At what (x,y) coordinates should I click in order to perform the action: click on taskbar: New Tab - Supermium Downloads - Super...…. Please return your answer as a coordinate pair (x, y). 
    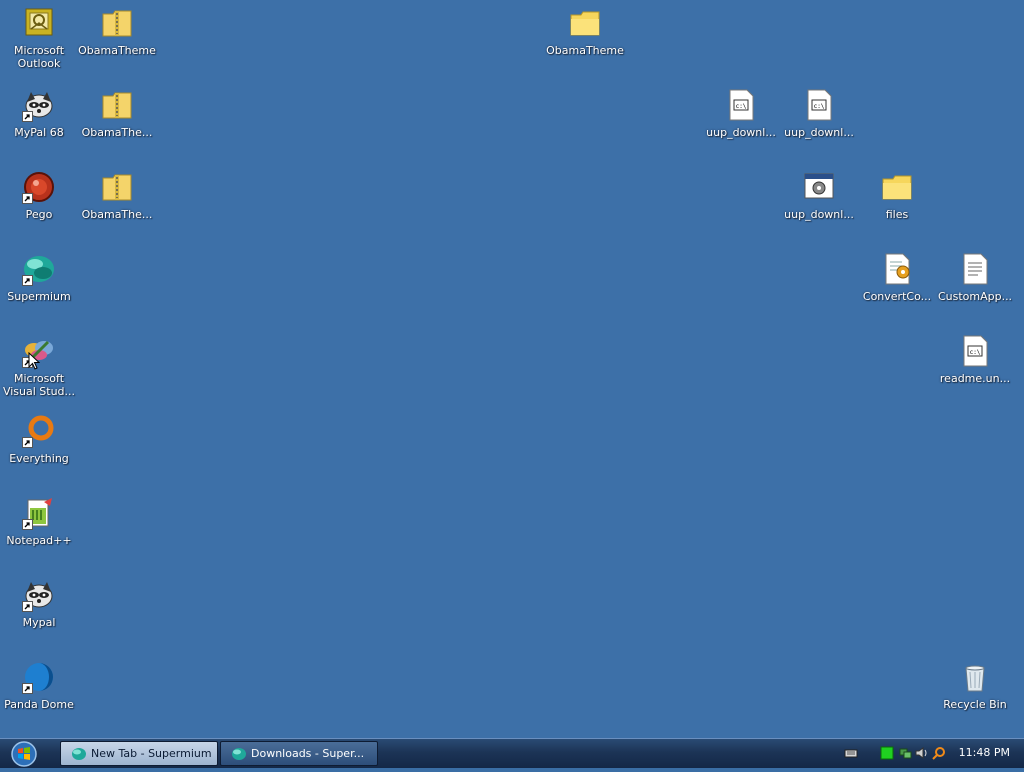
    Looking at the image, I should click on (512, 753).